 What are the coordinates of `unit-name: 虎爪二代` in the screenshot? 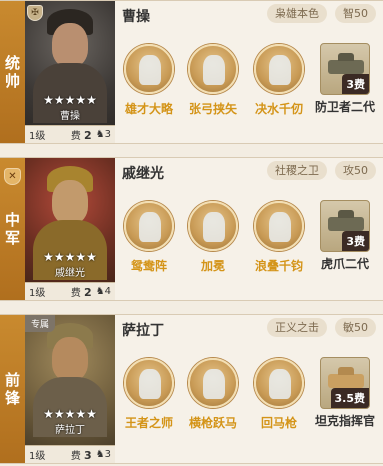 It's located at (344, 264).